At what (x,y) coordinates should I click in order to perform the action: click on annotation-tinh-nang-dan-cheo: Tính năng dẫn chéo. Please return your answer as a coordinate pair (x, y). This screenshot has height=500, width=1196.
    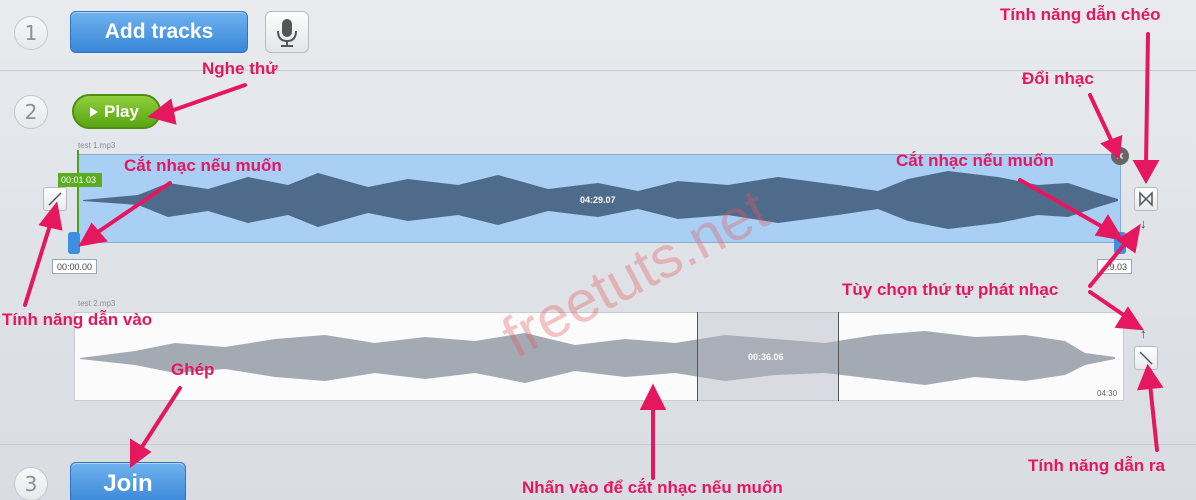
    Looking at the image, I should click on (1080, 14).